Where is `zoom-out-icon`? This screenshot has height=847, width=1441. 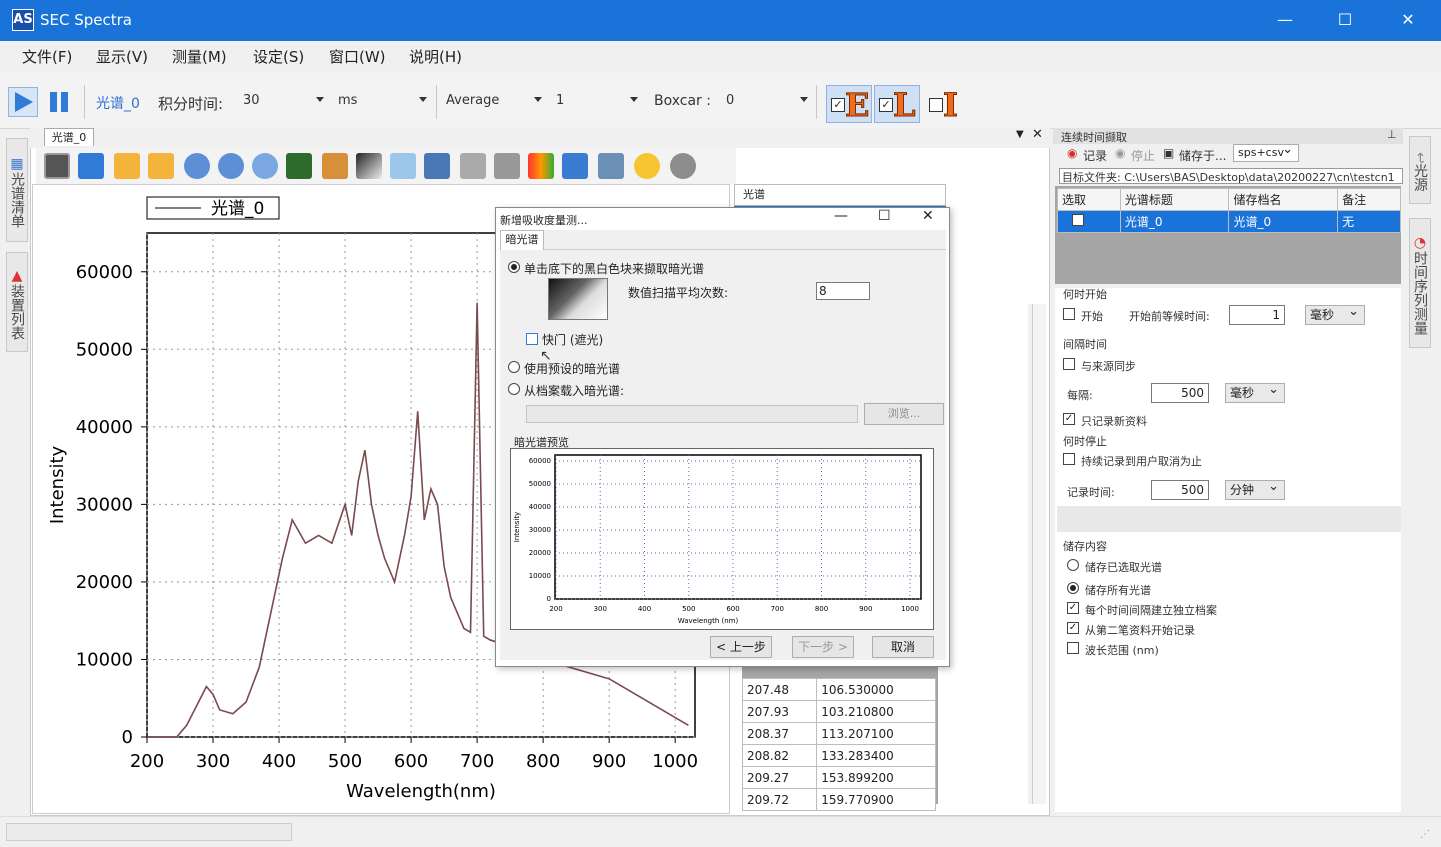
zoom-out-icon is located at coordinates (231, 166).